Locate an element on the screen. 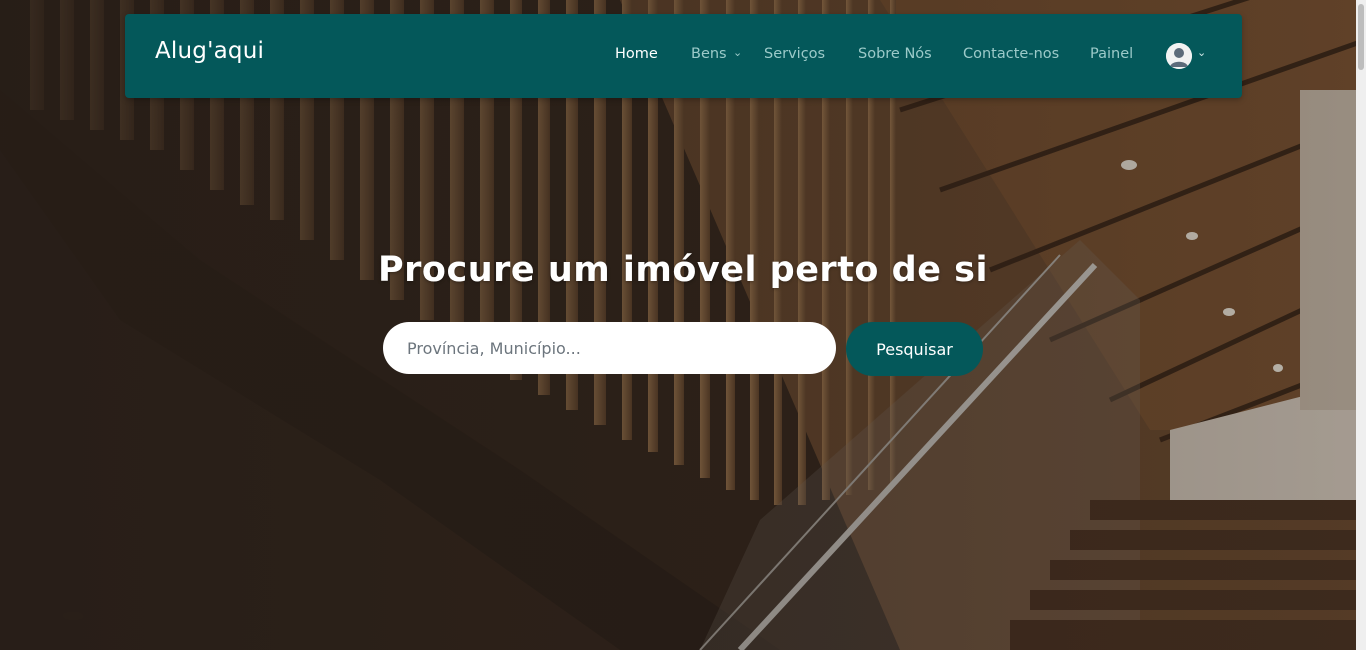 The width and height of the screenshot is (1366, 650). location-search-input is located at coordinates (609, 348).